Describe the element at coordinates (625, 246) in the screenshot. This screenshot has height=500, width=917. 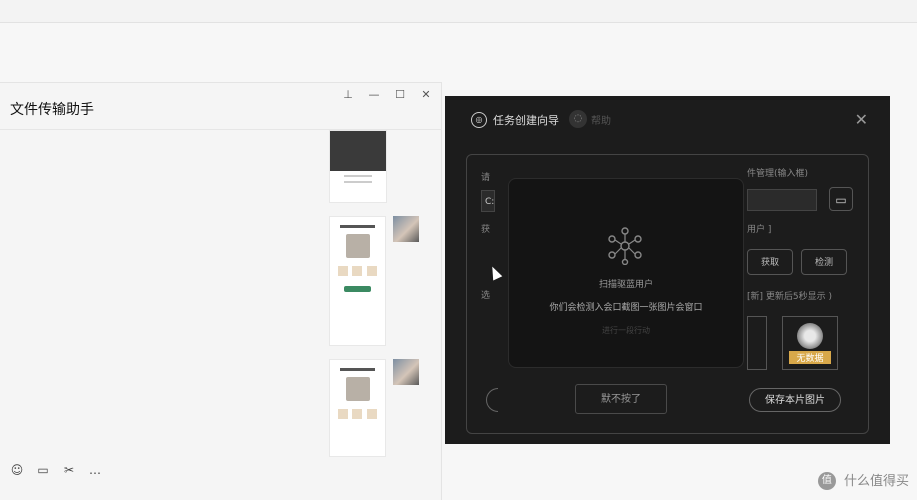
I see `network-icon` at that location.